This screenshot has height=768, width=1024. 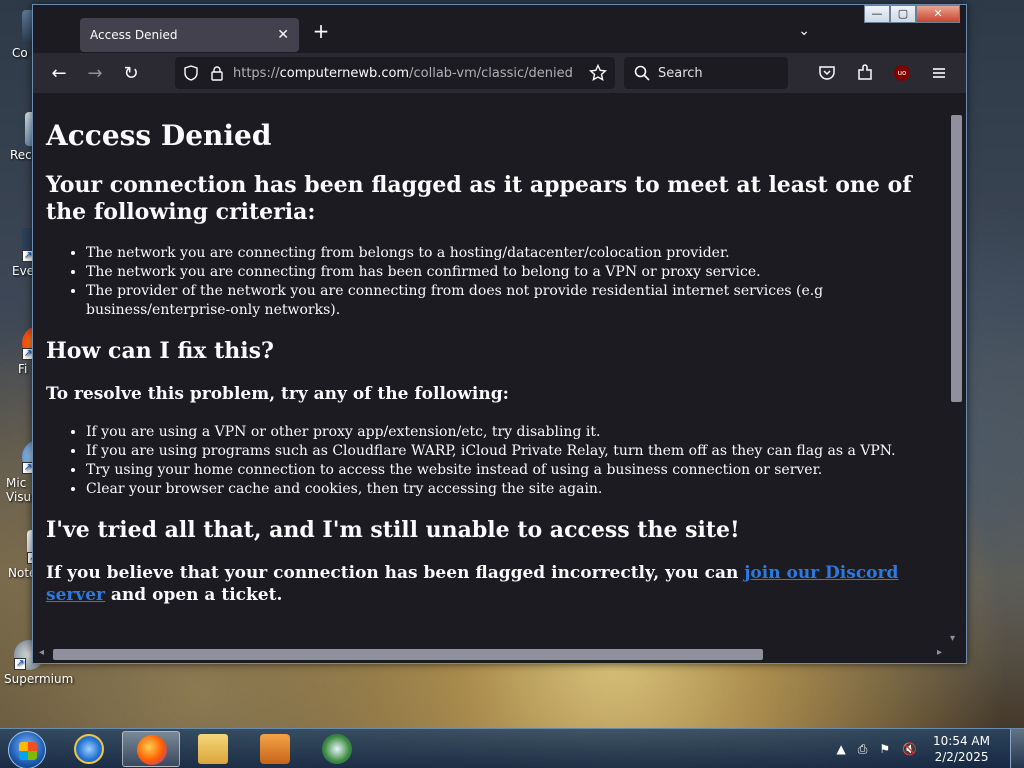 I want to click on windows-logo-icon, so click(x=28, y=751).